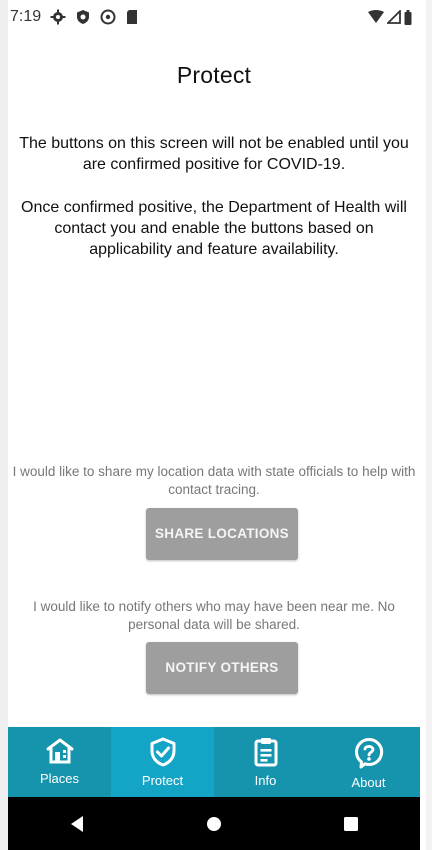 This screenshot has height=850, width=432. What do you see at coordinates (108, 17) in the screenshot?
I see `at-sign-icon` at bounding box center [108, 17].